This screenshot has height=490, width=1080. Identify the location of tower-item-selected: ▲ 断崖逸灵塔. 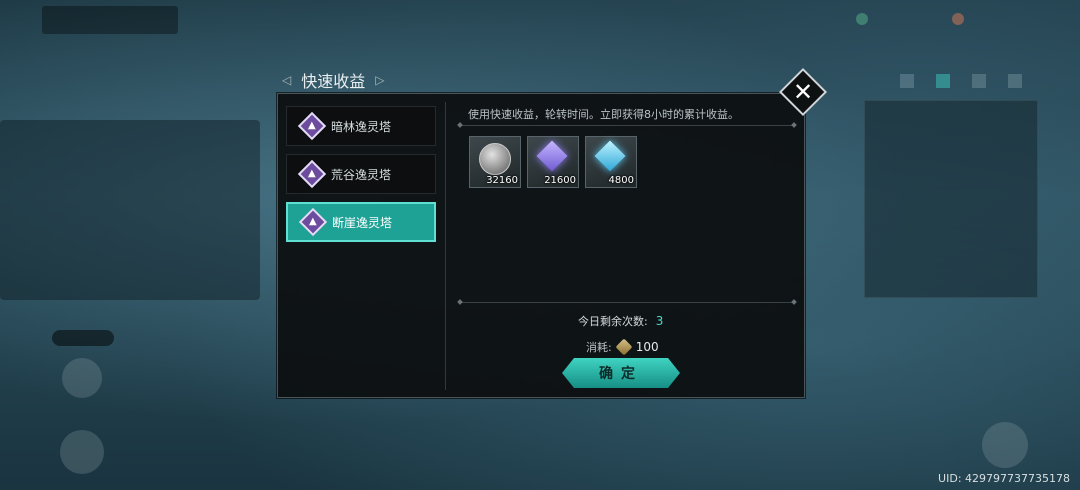
(361, 222).